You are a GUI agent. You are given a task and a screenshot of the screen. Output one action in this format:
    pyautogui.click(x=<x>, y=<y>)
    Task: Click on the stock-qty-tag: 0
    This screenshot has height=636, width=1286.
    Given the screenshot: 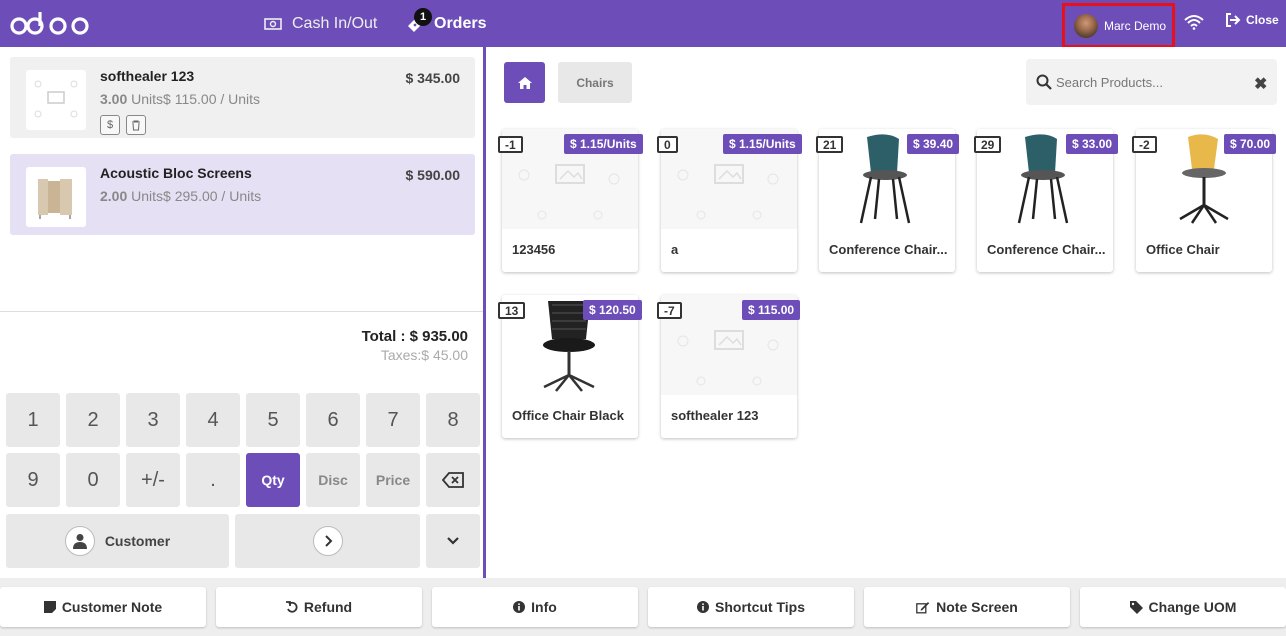 What is the action you would take?
    pyautogui.click(x=667, y=144)
    